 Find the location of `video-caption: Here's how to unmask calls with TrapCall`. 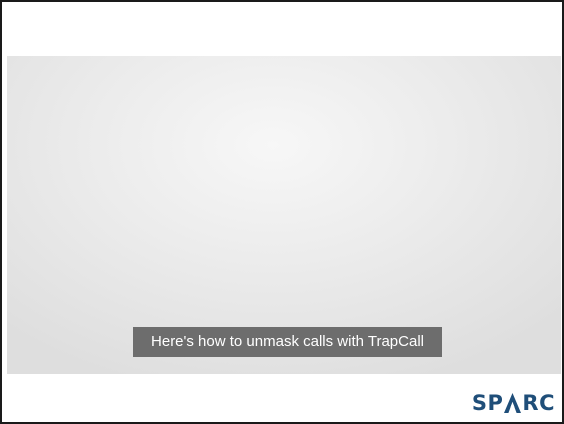

video-caption: Here's how to unmask calls with TrapCall is located at coordinates (287, 342).